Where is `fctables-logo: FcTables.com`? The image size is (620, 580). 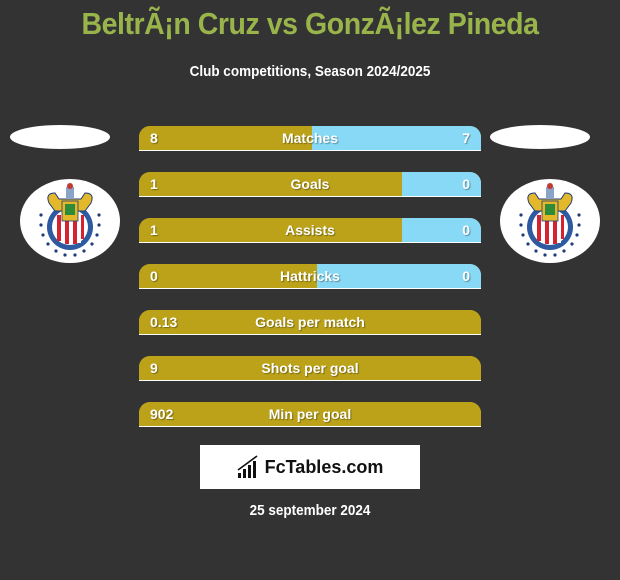 fctables-logo: FcTables.com is located at coordinates (310, 467).